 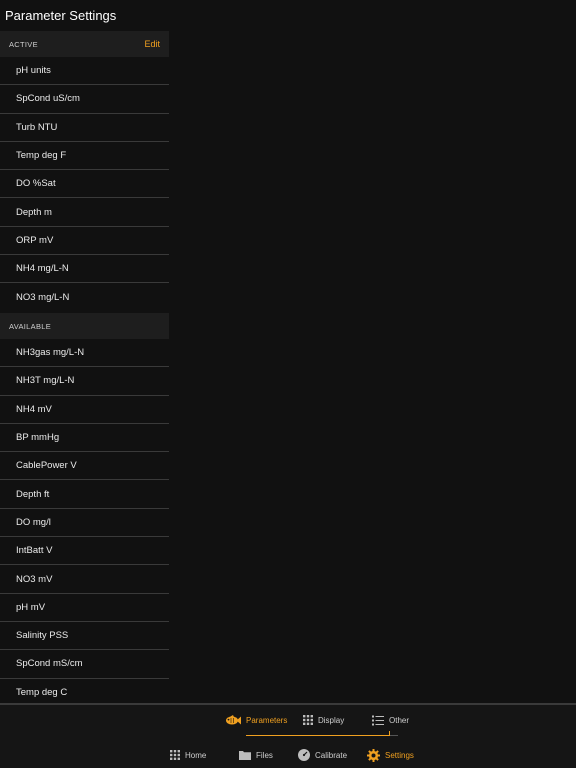 What do you see at coordinates (245, 755) in the screenshot?
I see `folder-icon` at bounding box center [245, 755].